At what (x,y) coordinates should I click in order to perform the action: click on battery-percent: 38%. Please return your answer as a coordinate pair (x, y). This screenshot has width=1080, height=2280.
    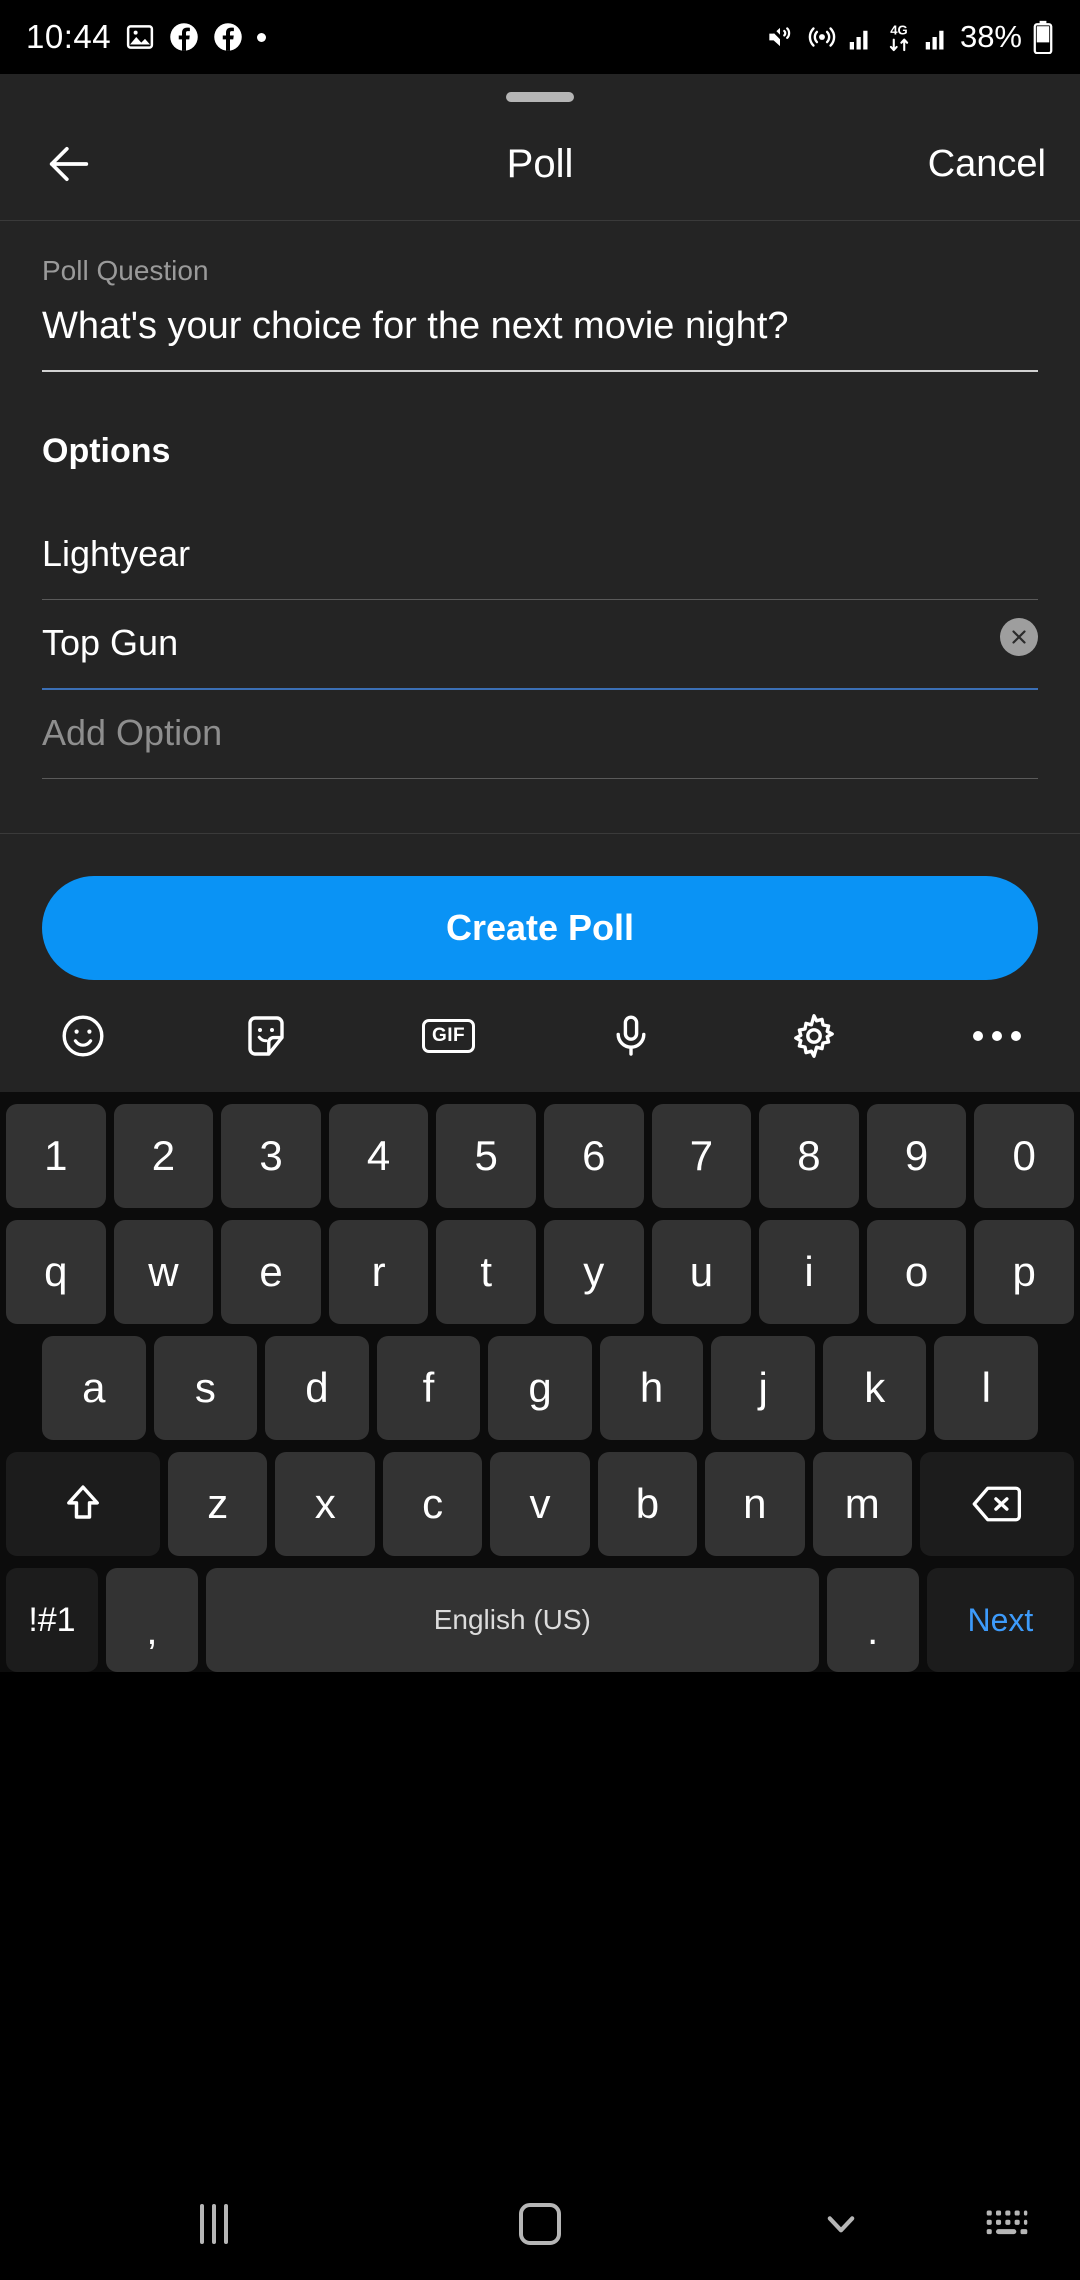
    Looking at the image, I should click on (990, 36).